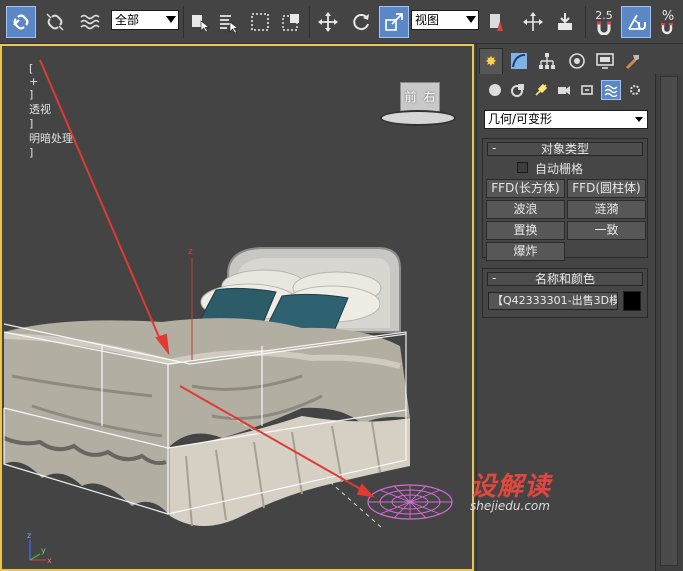 The height and width of the screenshot is (571, 683). I want to click on percent-snap-icon: %, so click(668, 22).